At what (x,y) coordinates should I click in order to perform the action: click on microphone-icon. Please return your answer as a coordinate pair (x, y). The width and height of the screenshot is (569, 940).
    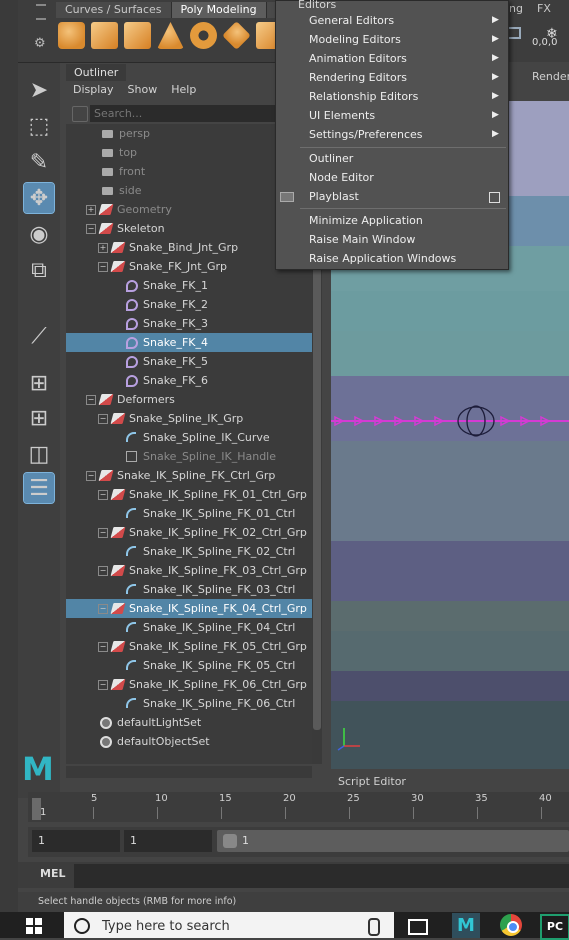
    Looking at the image, I should click on (374, 927).